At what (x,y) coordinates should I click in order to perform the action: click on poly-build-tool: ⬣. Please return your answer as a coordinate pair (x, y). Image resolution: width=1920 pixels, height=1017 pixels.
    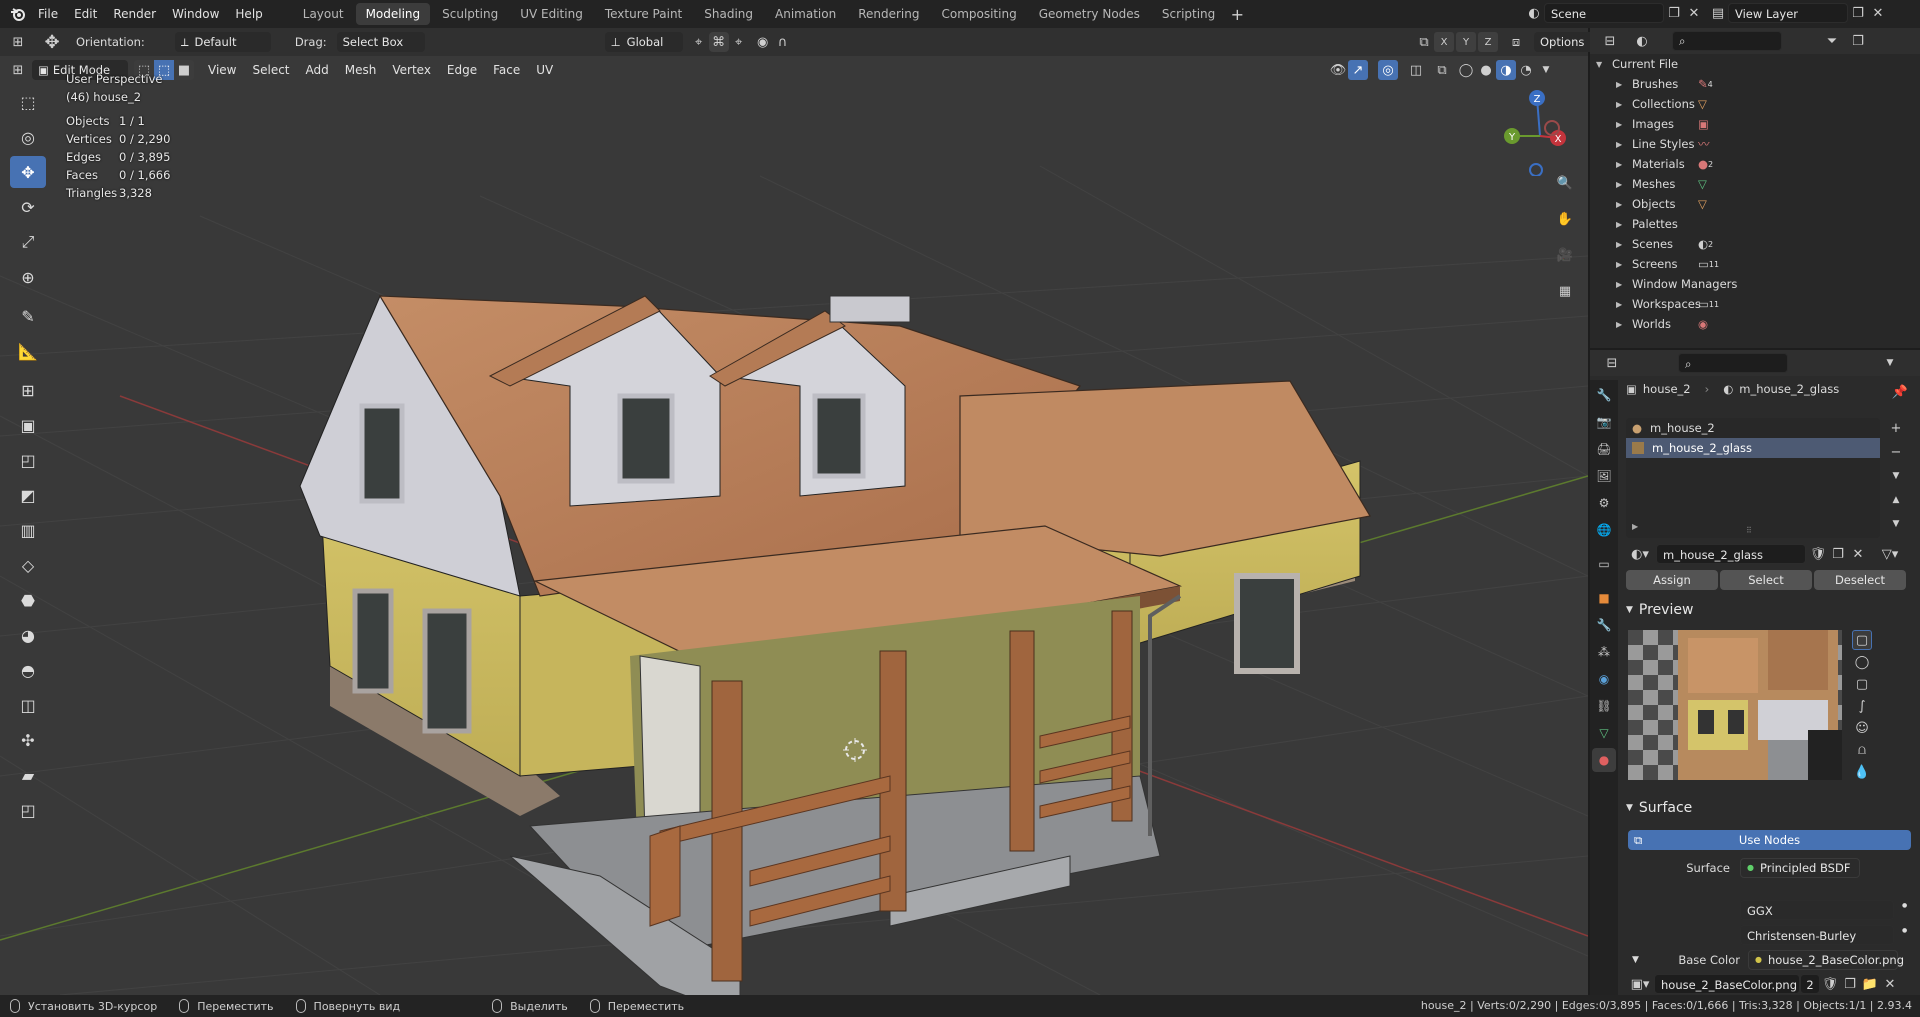
    Looking at the image, I should click on (28, 600).